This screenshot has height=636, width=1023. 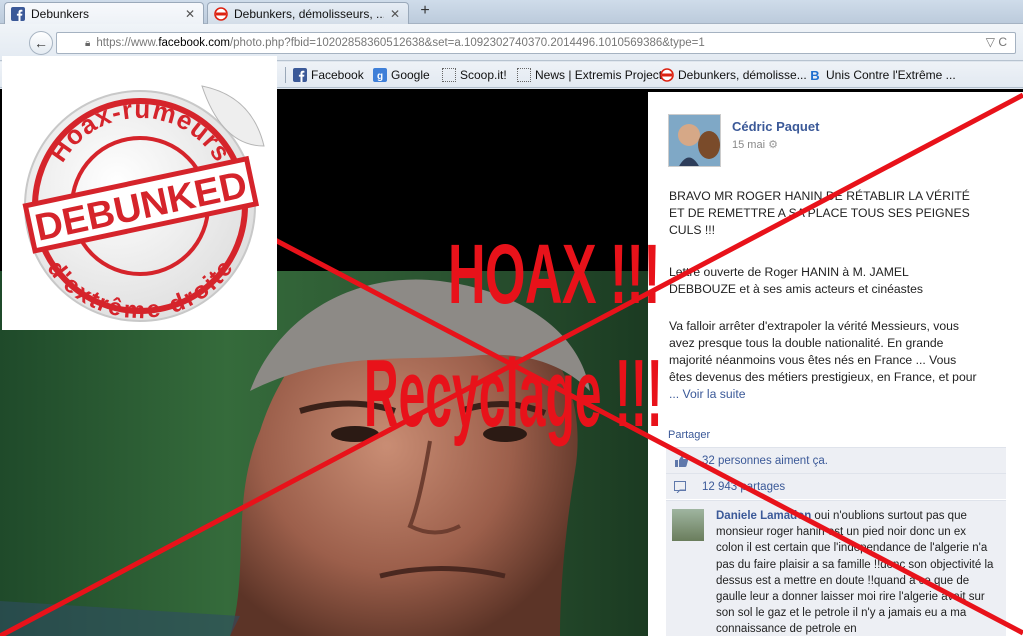 What do you see at coordinates (127, 43) in the screenshot?
I see `url-prefix: https://www.` at bounding box center [127, 43].